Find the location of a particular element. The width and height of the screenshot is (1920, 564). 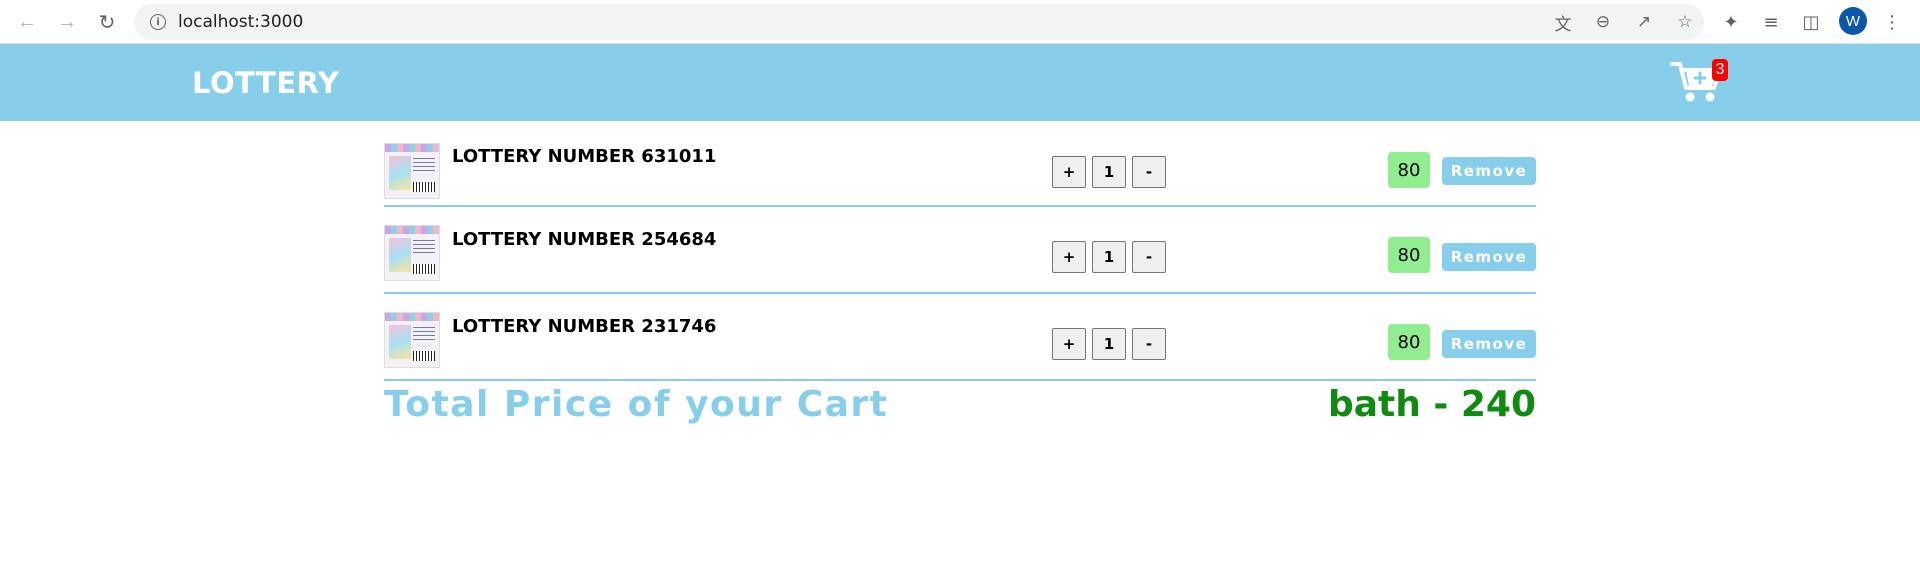

url-text: localhost:3000 is located at coordinates (240, 22).